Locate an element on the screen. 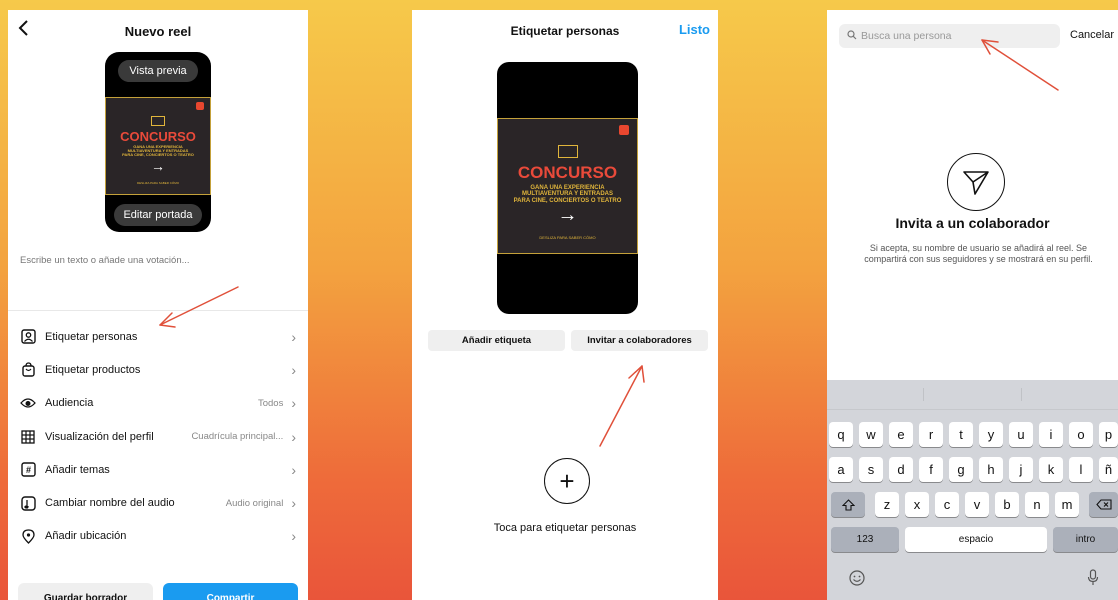 The image size is (1118, 600). annotation-arrow-invite is located at coordinates (622, 406).